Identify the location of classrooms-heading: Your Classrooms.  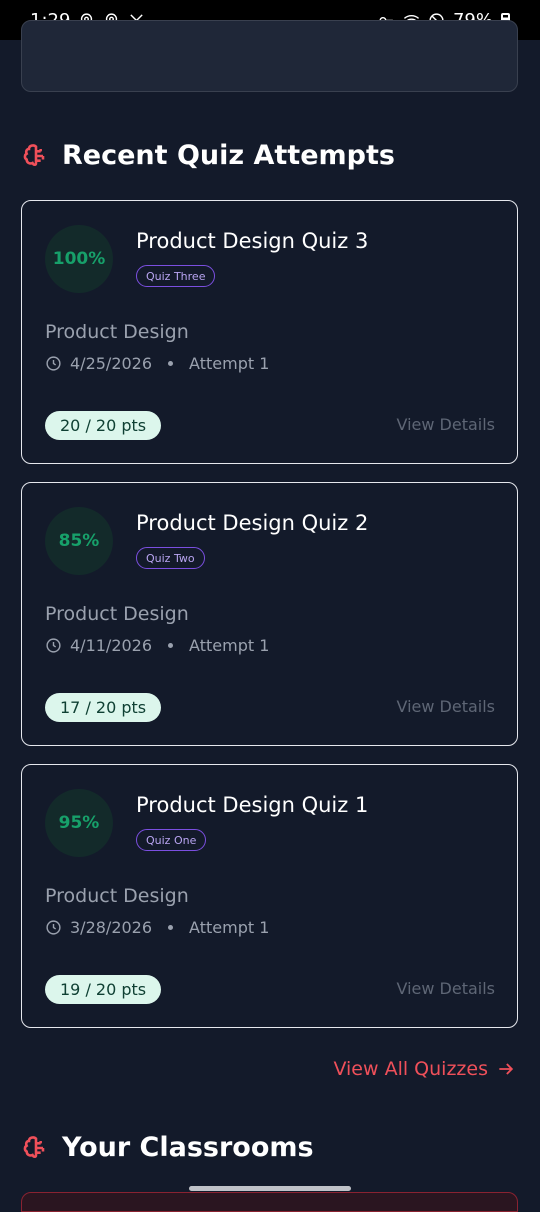
(168, 1147).